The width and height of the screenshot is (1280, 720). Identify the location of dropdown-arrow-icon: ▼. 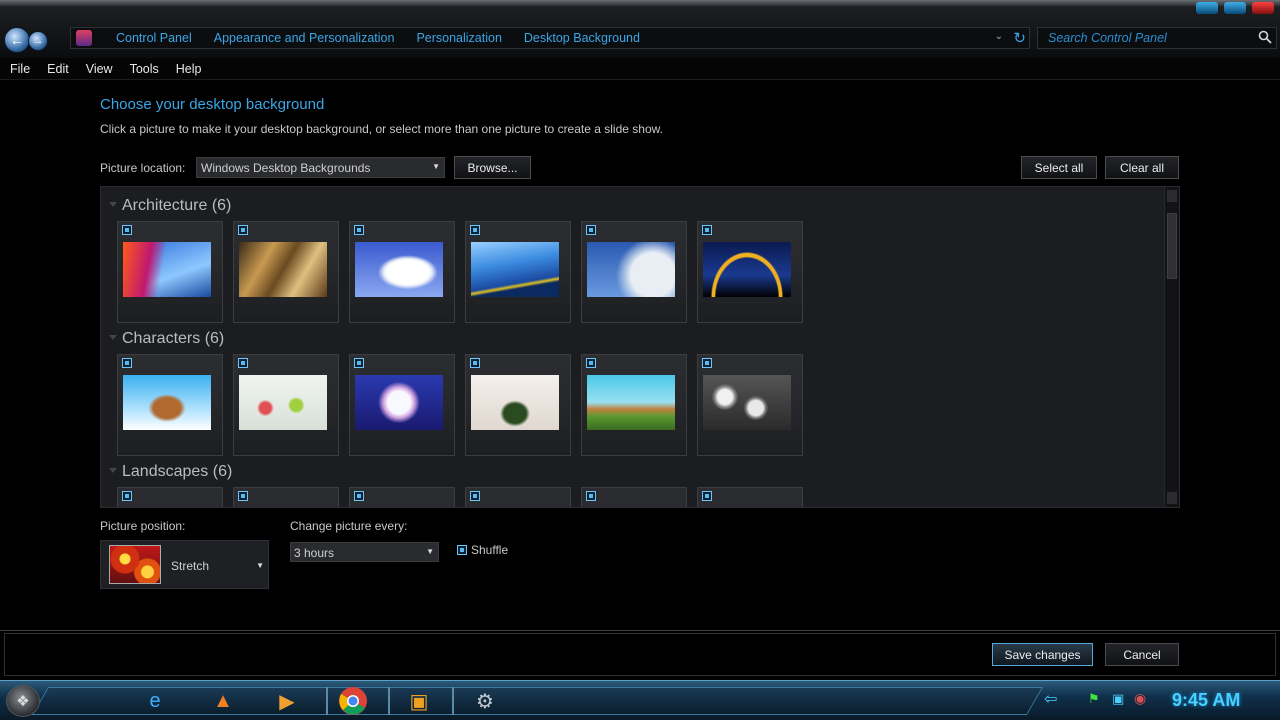
(260, 565).